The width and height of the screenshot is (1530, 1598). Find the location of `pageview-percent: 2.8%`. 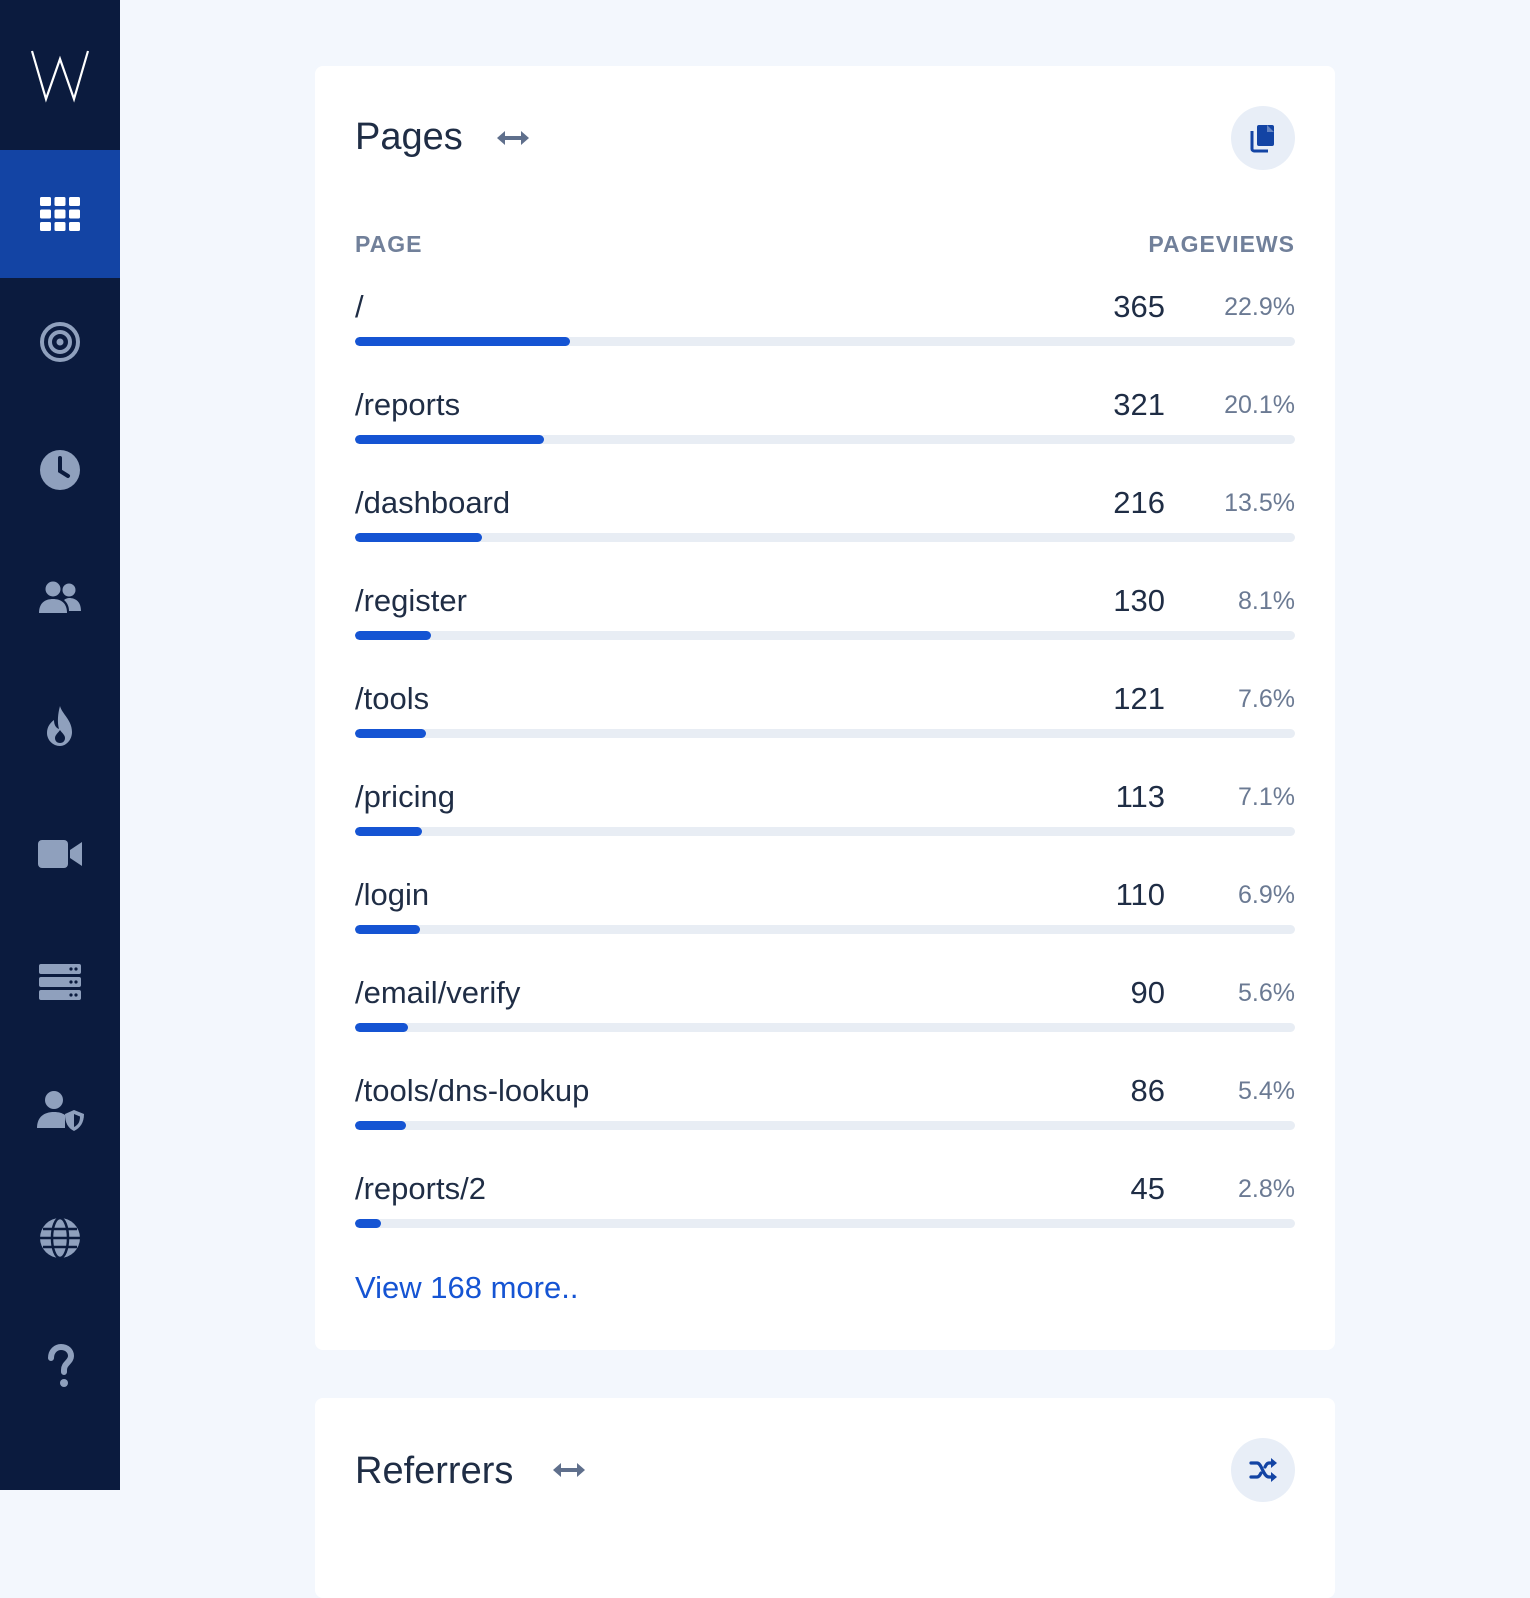

pageview-percent: 2.8% is located at coordinates (1266, 1189).